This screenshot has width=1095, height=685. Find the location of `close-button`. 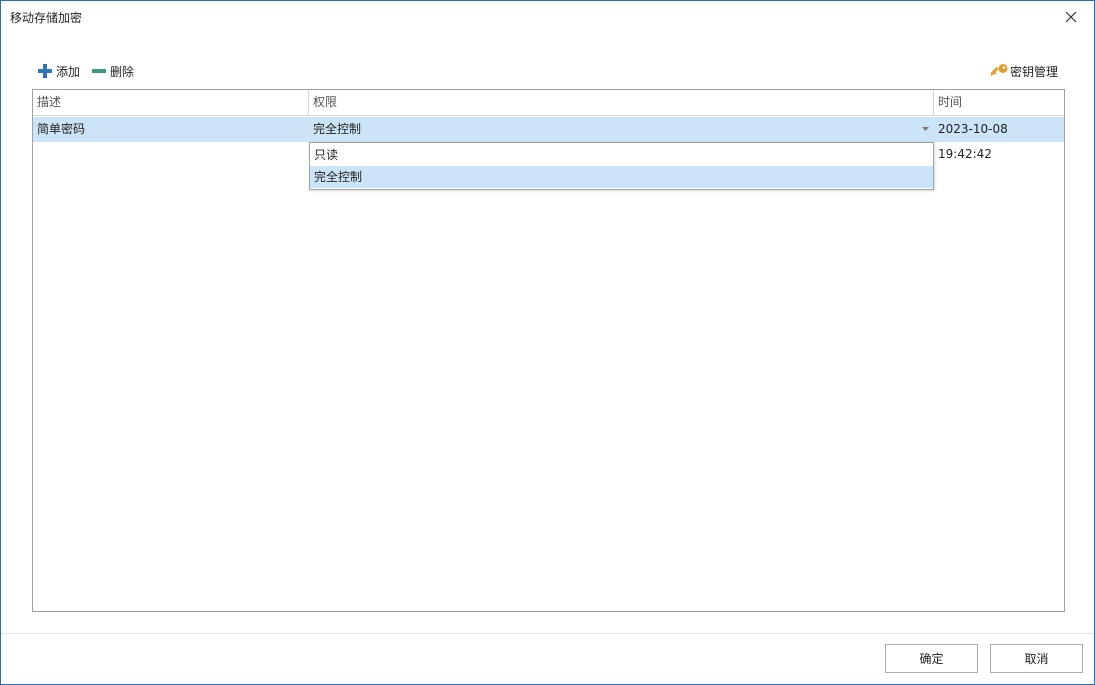

close-button is located at coordinates (1071, 17).